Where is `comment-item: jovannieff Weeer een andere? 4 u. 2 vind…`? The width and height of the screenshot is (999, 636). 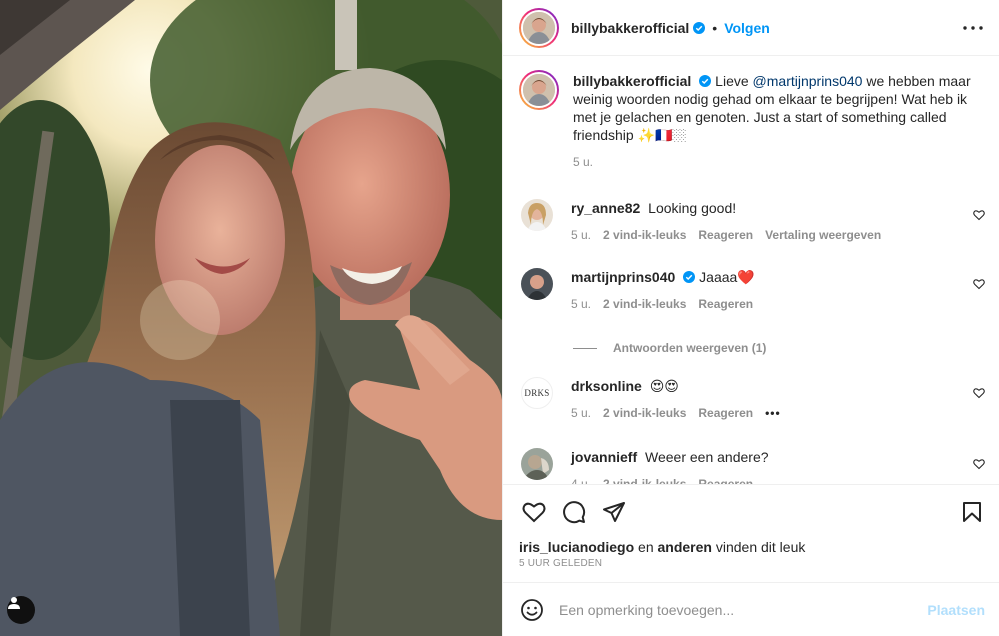 comment-item: jovannieff Weeer een andere? 4 u. 2 vind… is located at coordinates (752, 466).